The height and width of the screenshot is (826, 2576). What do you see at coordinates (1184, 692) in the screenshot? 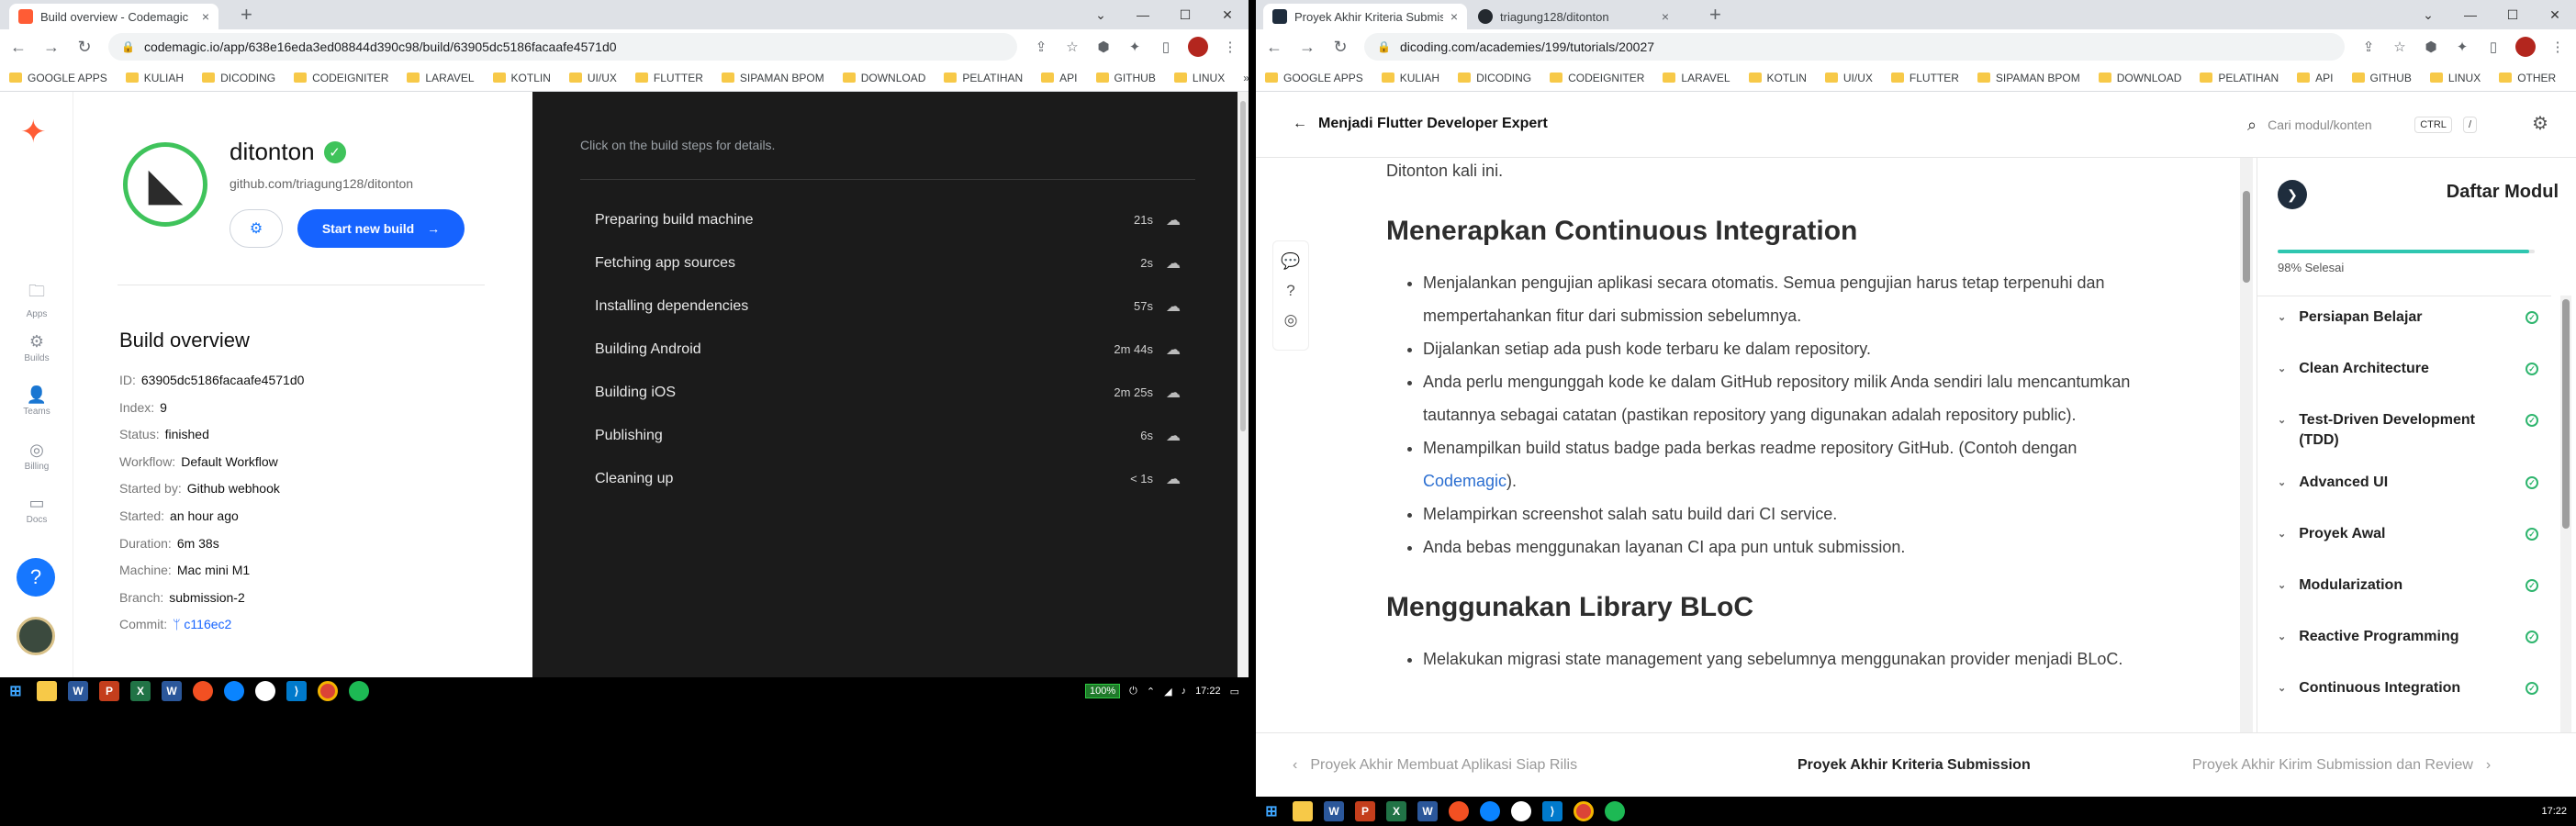
I see `volume-icon: ♪` at bounding box center [1184, 692].